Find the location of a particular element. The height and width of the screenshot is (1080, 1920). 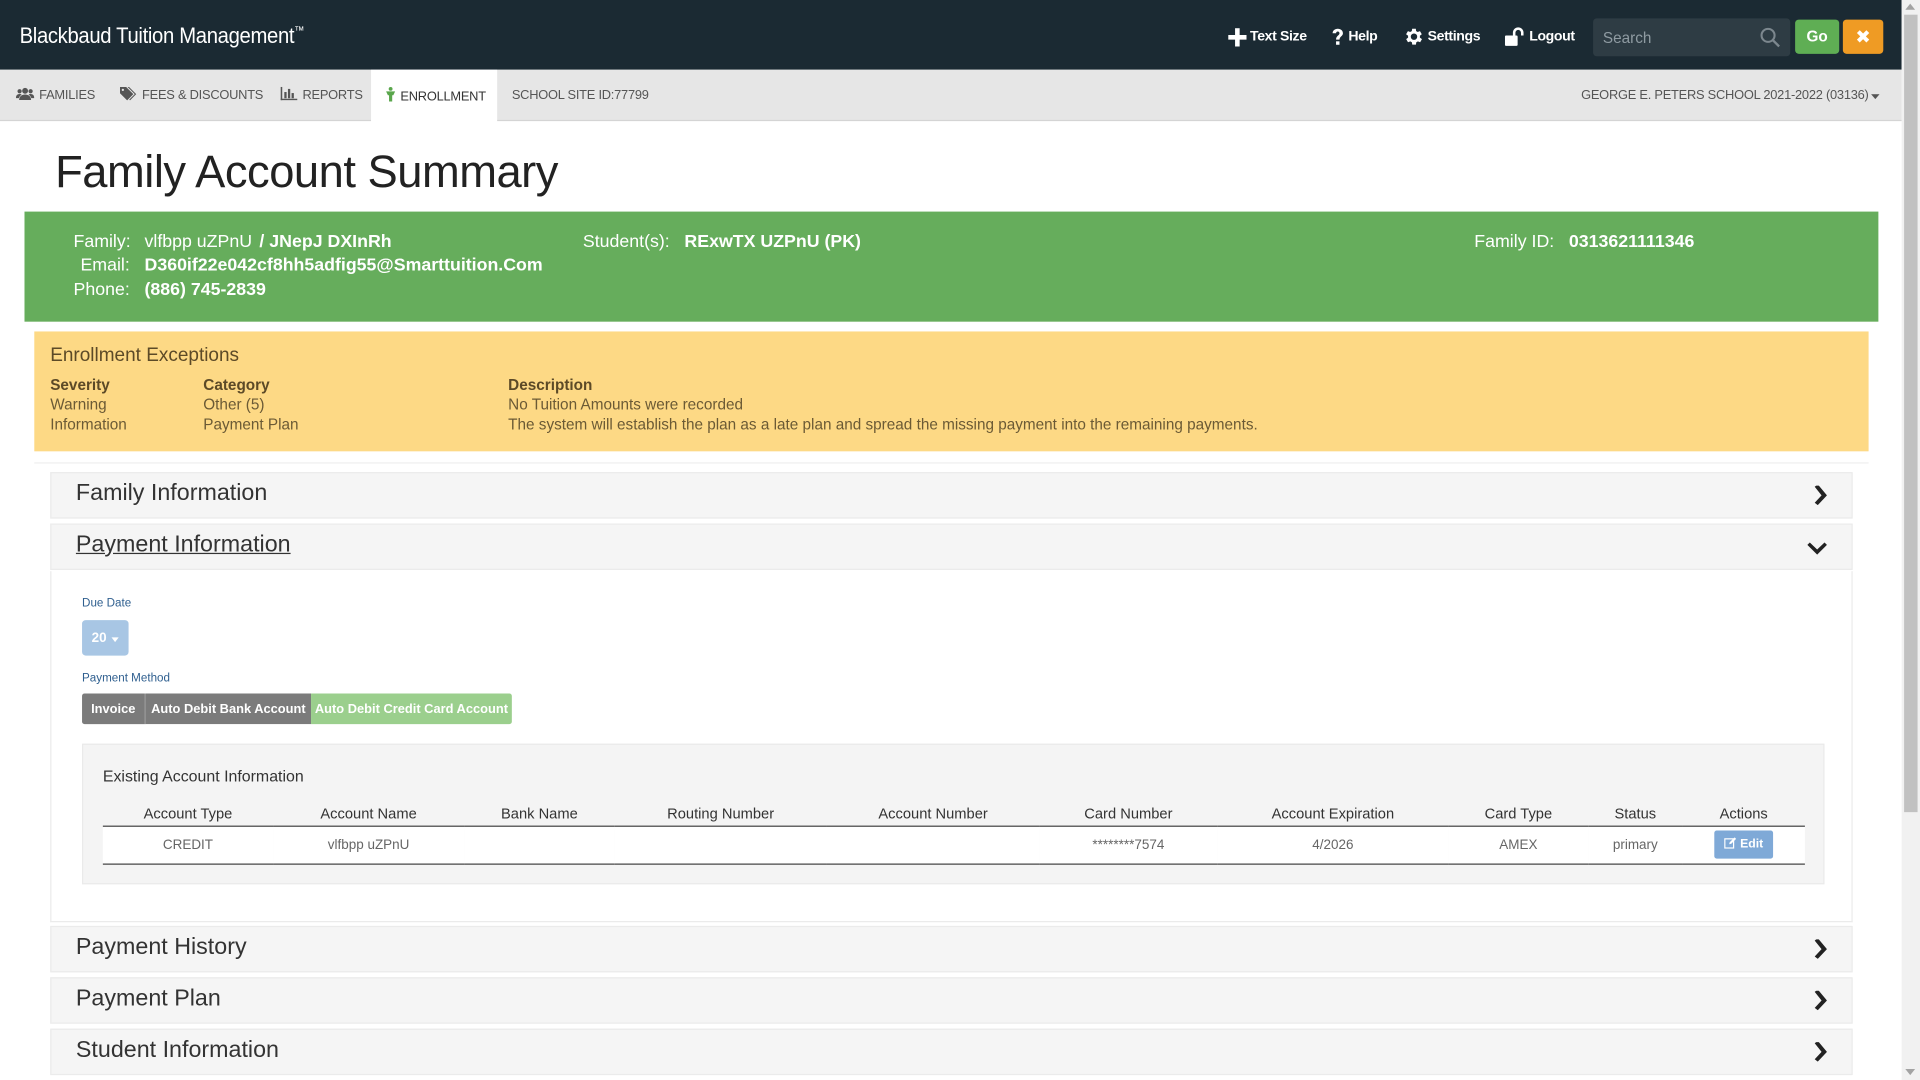

card-number-cell: ********7574 is located at coordinates (1128, 845).